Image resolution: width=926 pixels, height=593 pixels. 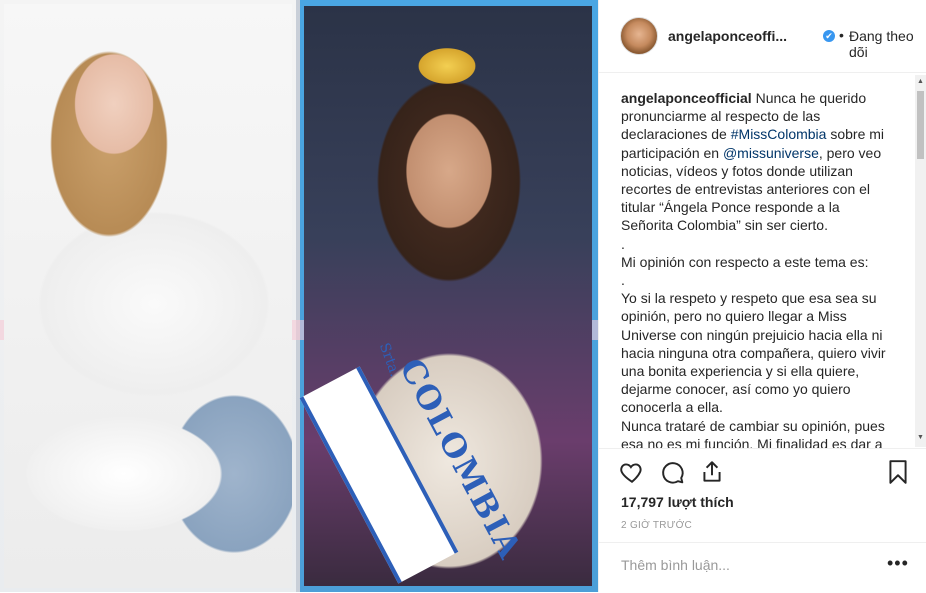 I want to click on following-button: Đang theo dõi, so click(x=887, y=44).